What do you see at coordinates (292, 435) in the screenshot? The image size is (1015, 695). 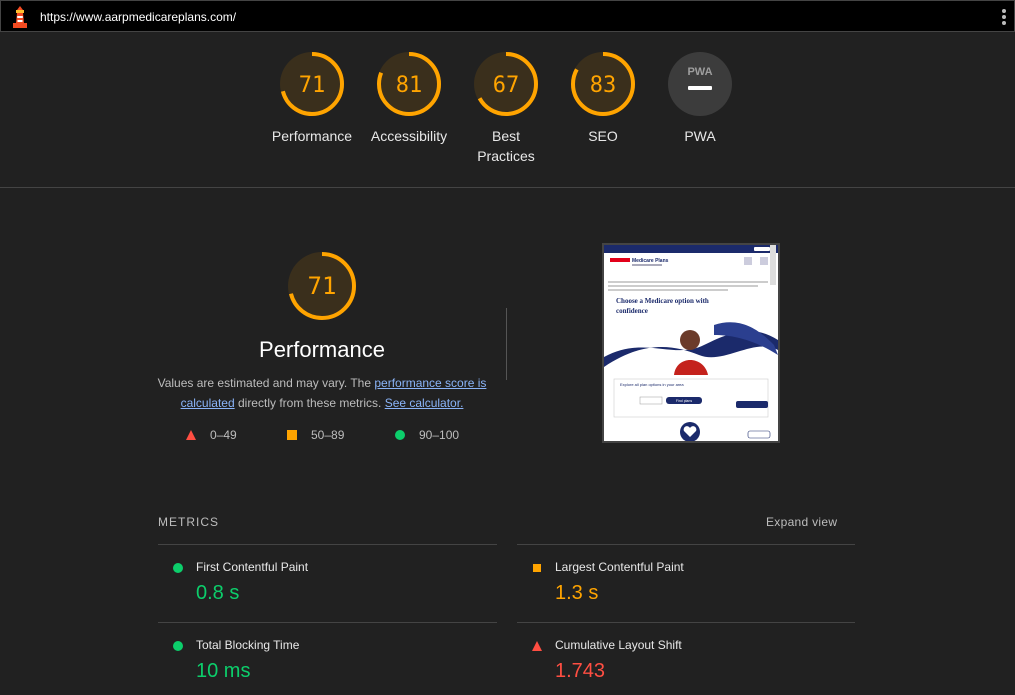 I see `square-icon` at bounding box center [292, 435].